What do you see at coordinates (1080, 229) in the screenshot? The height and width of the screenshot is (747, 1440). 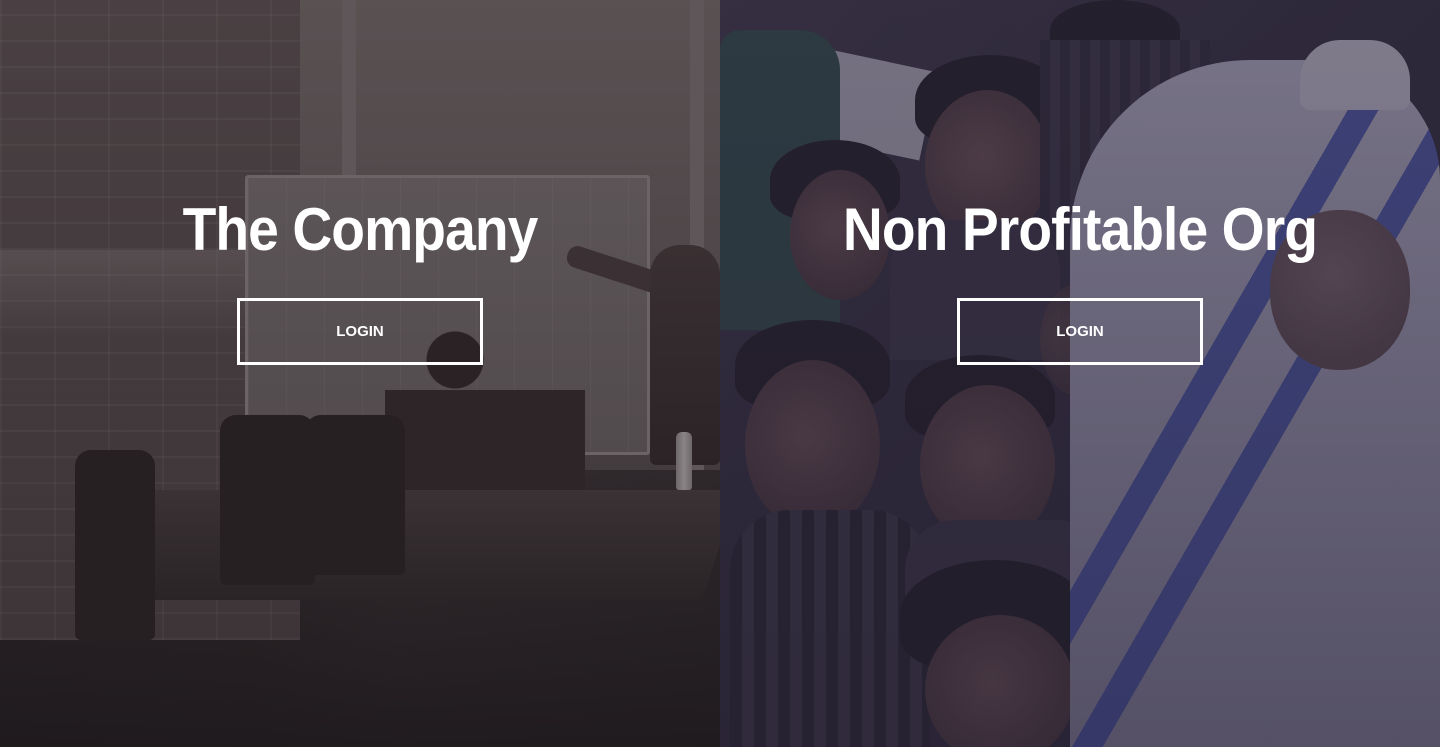 I see `nonprofit-title: Non Profitable Org` at bounding box center [1080, 229].